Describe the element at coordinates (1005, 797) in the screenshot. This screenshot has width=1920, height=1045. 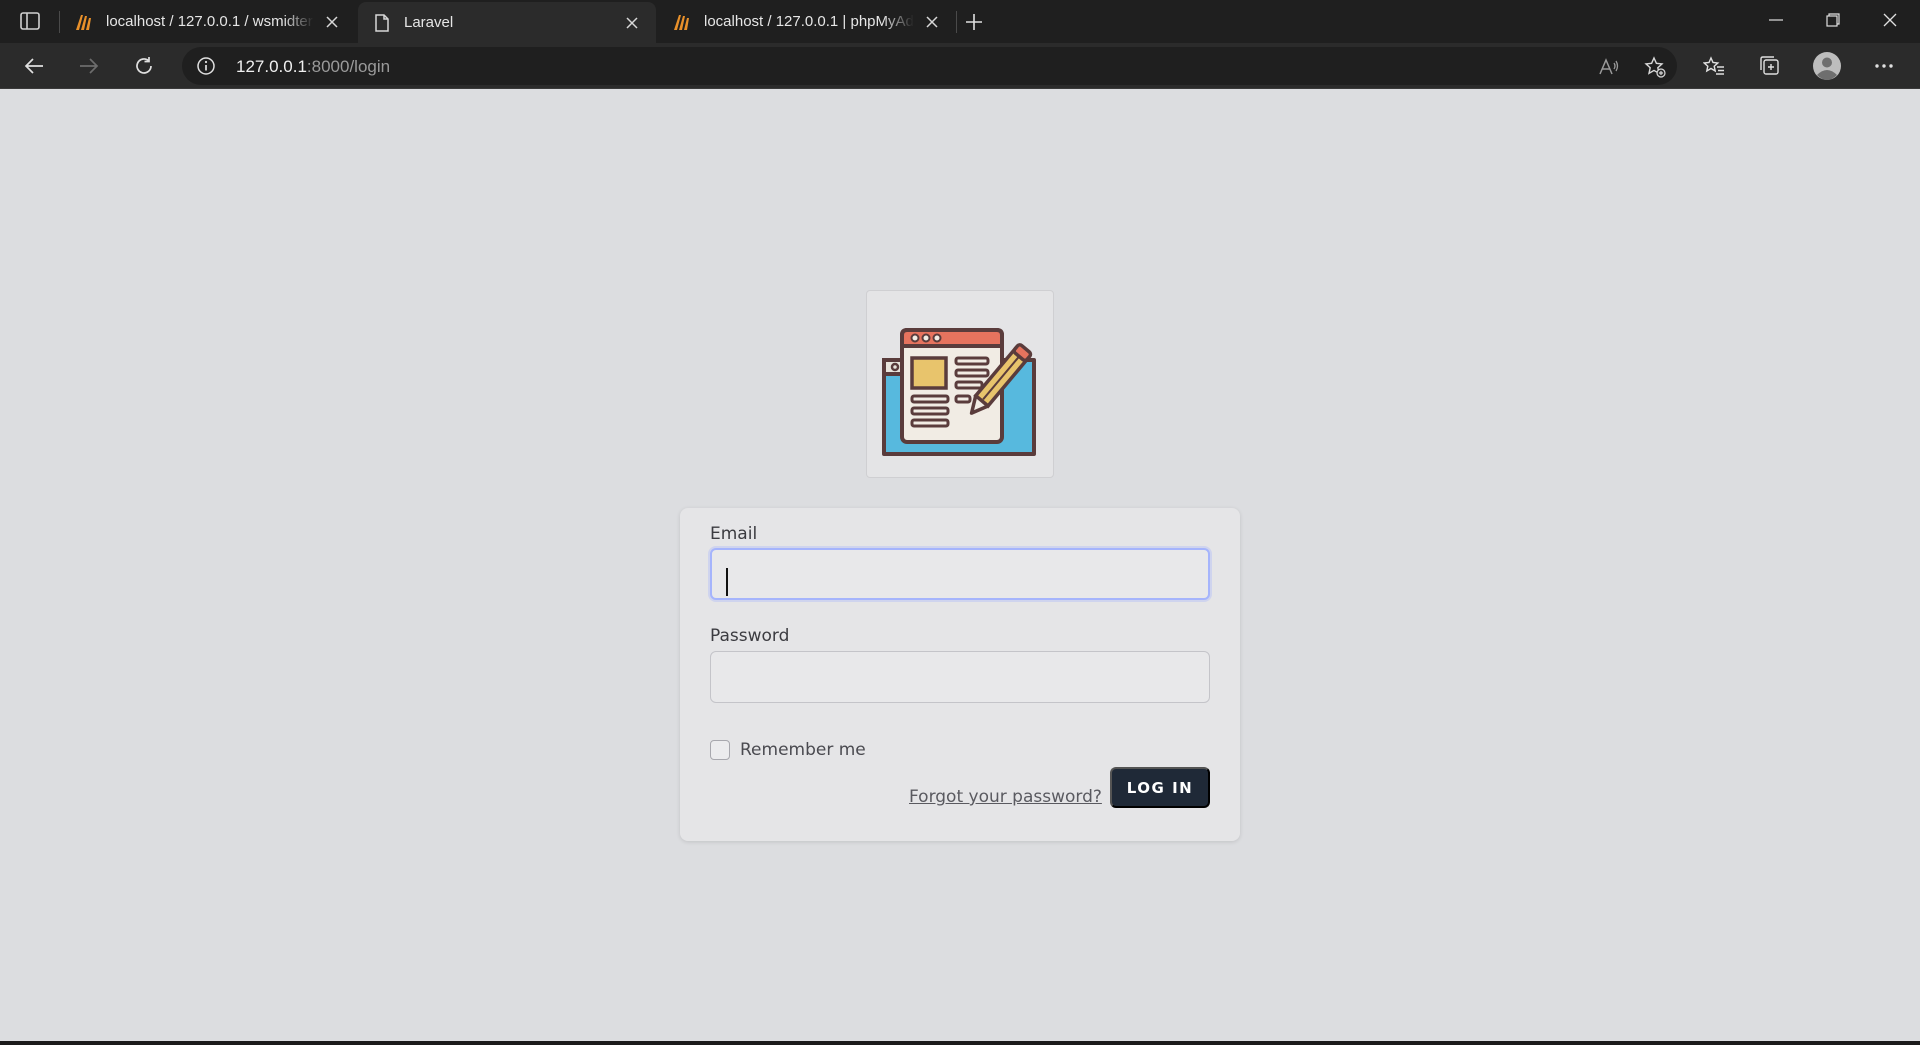
I see `forgot-password-link: Forgot your password?` at that location.